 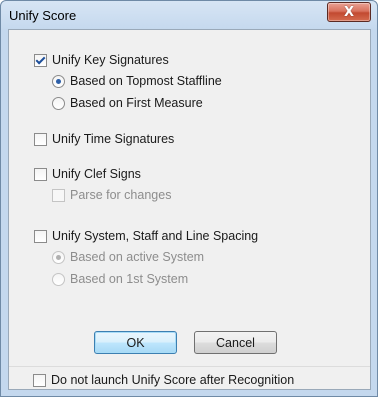 I want to click on title-bar: Unify Score X, so click(x=189, y=15).